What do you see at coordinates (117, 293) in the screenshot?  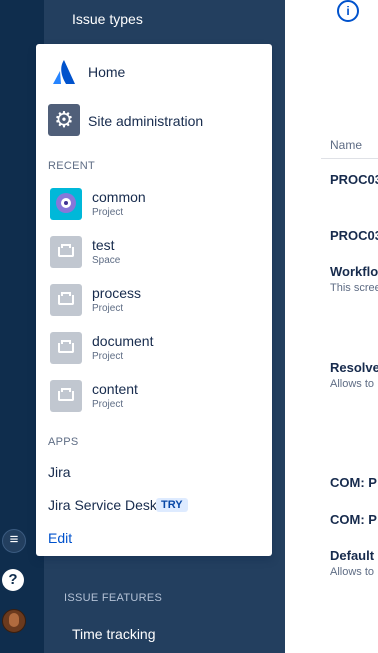 I see `recent-item-name: process` at bounding box center [117, 293].